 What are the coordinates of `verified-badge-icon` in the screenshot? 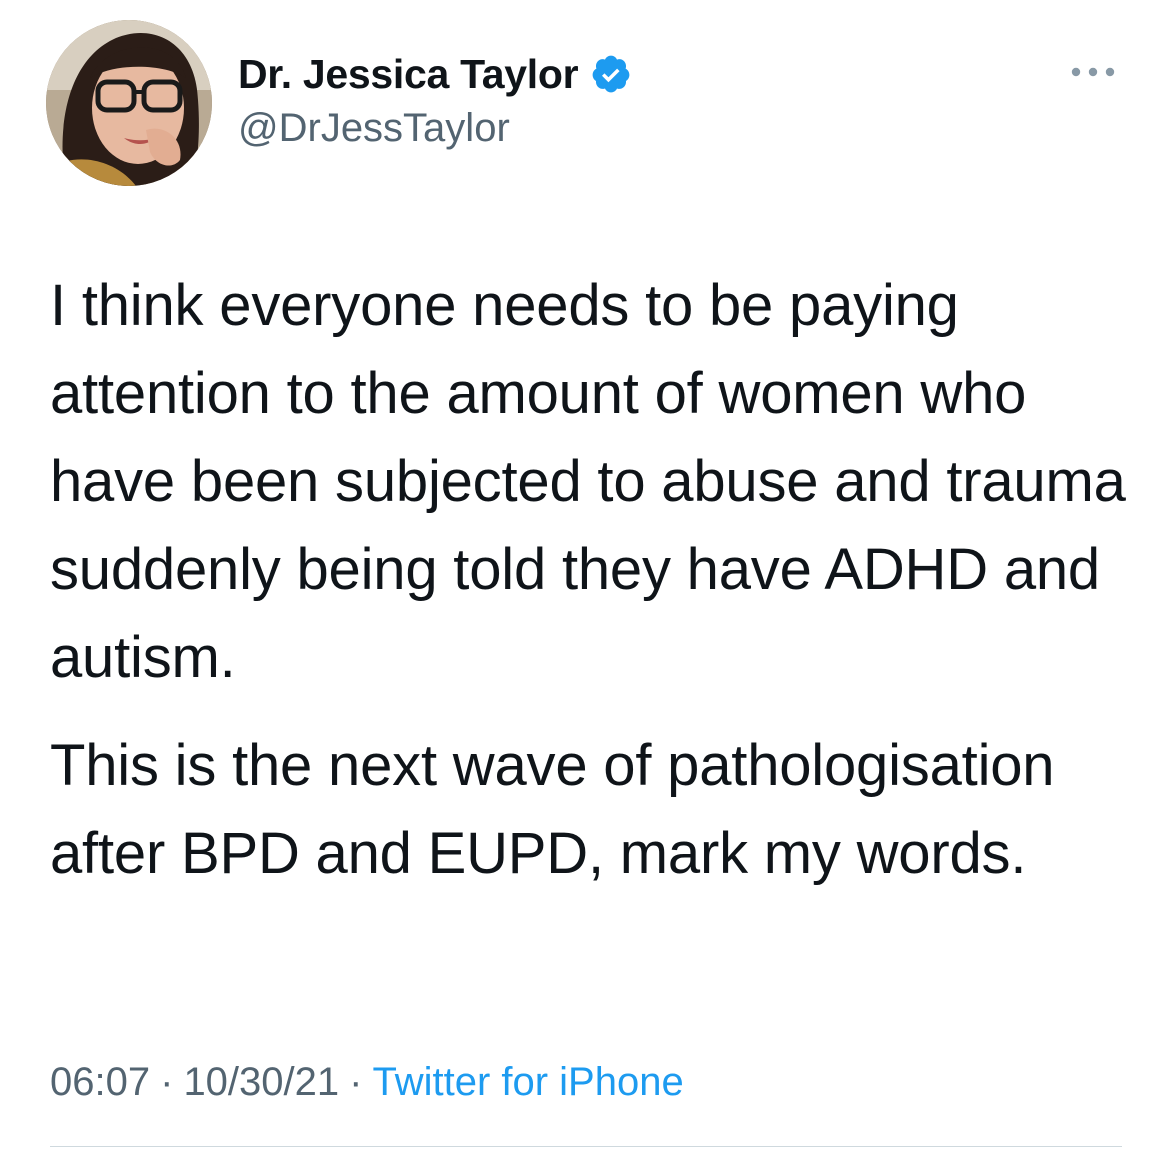 It's located at (611, 74).